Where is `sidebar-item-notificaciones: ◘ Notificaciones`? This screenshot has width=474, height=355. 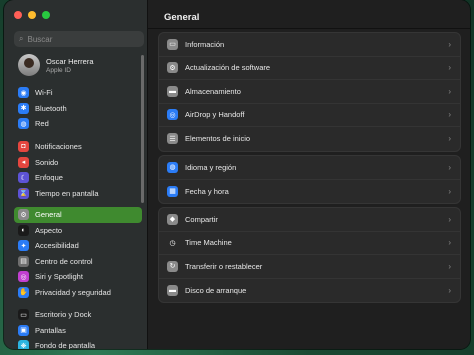
sidebar-item-notificaciones: ◘ Notificaciones is located at coordinates (78, 147).